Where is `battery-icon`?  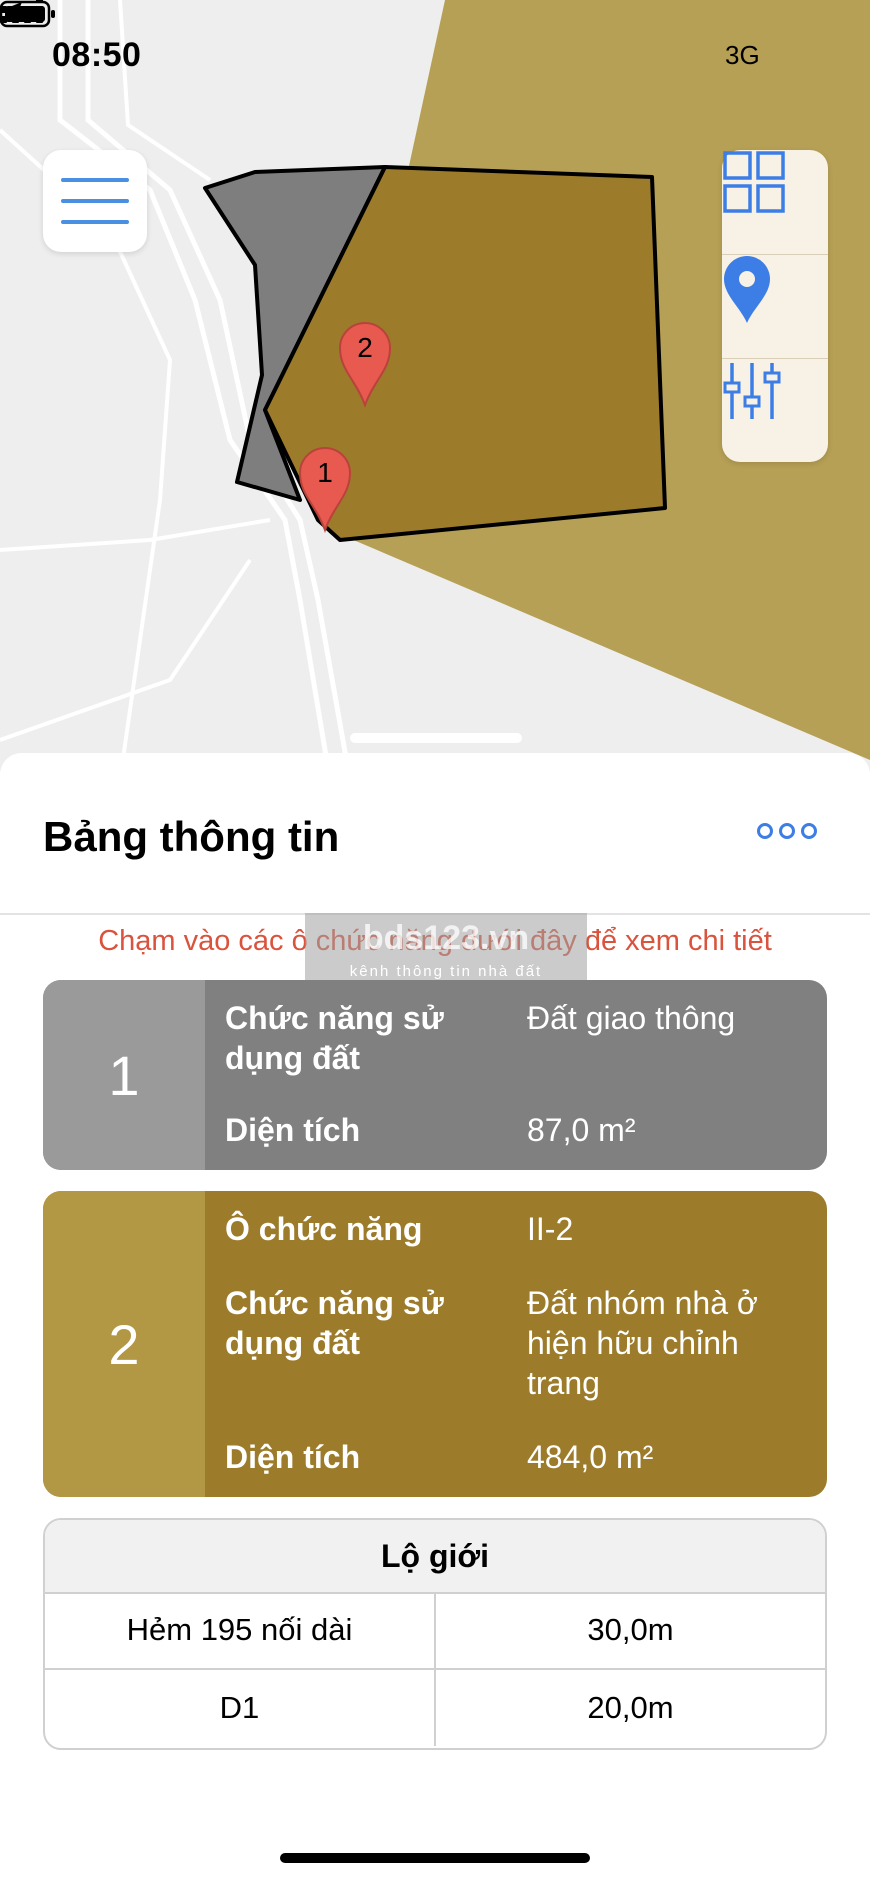 battery-icon is located at coordinates (27, 14).